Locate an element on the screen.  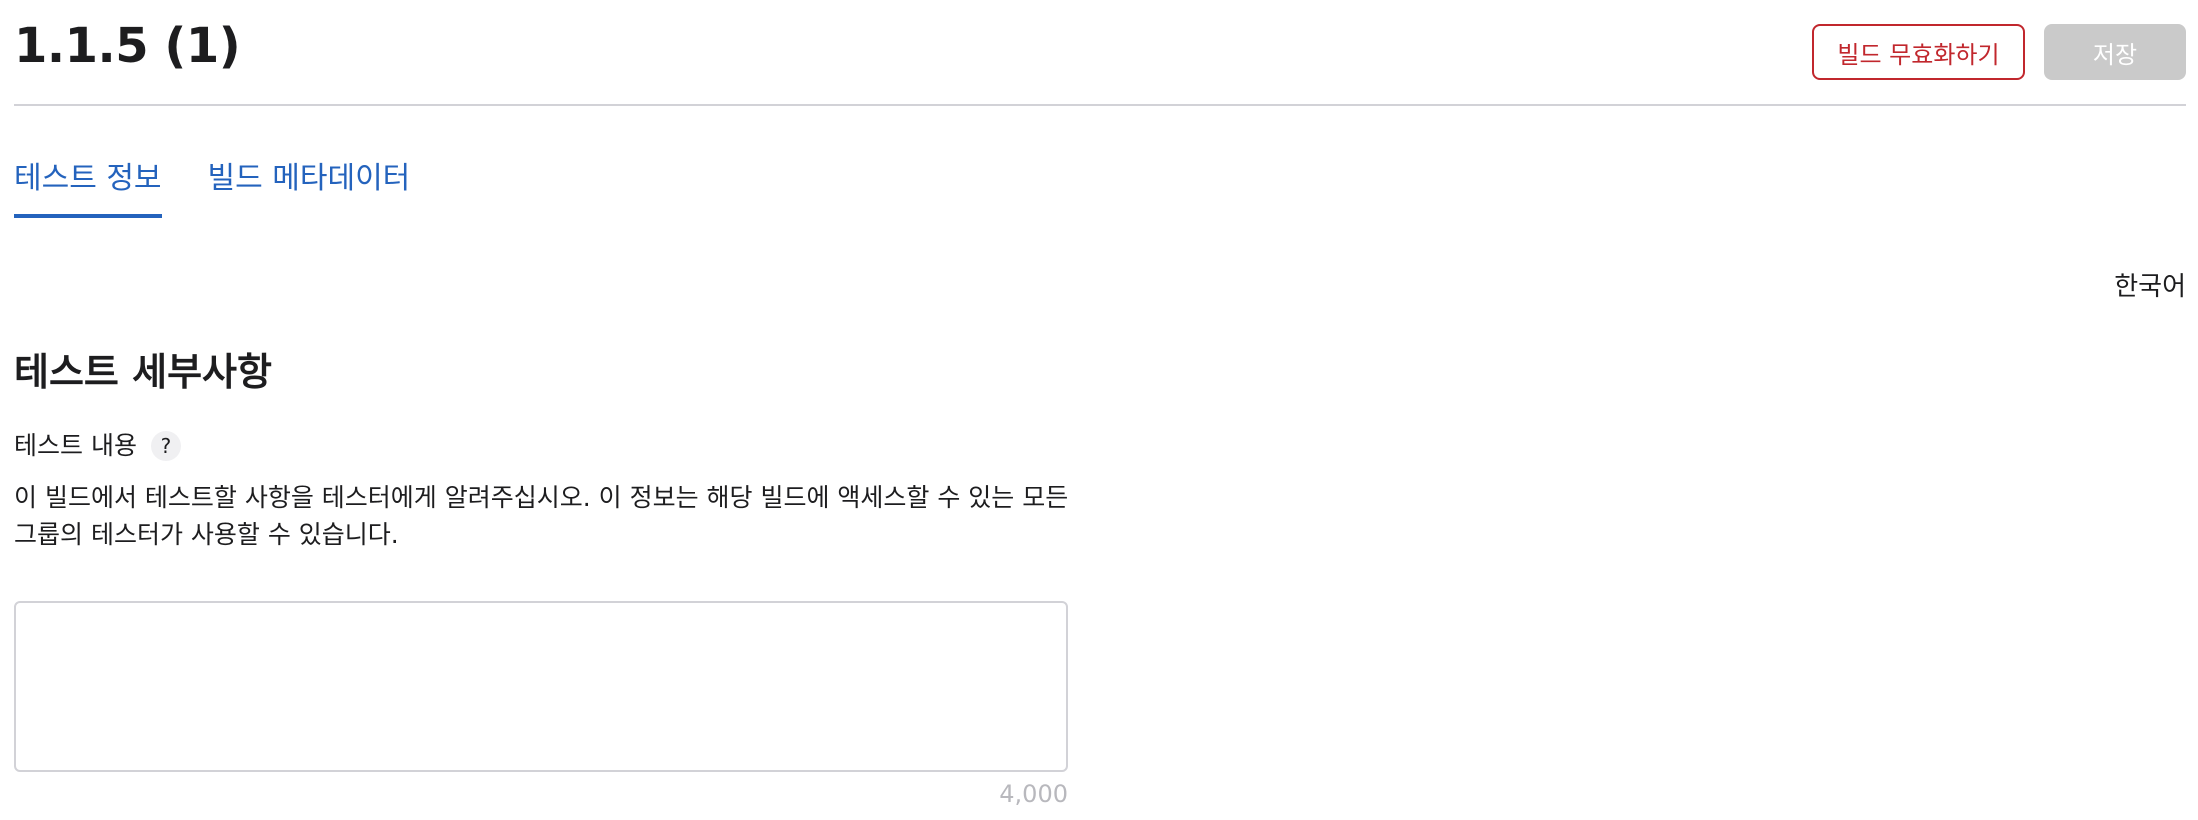
tab-build-metadata: 빌드 메타데이터 is located at coordinates (309, 184).